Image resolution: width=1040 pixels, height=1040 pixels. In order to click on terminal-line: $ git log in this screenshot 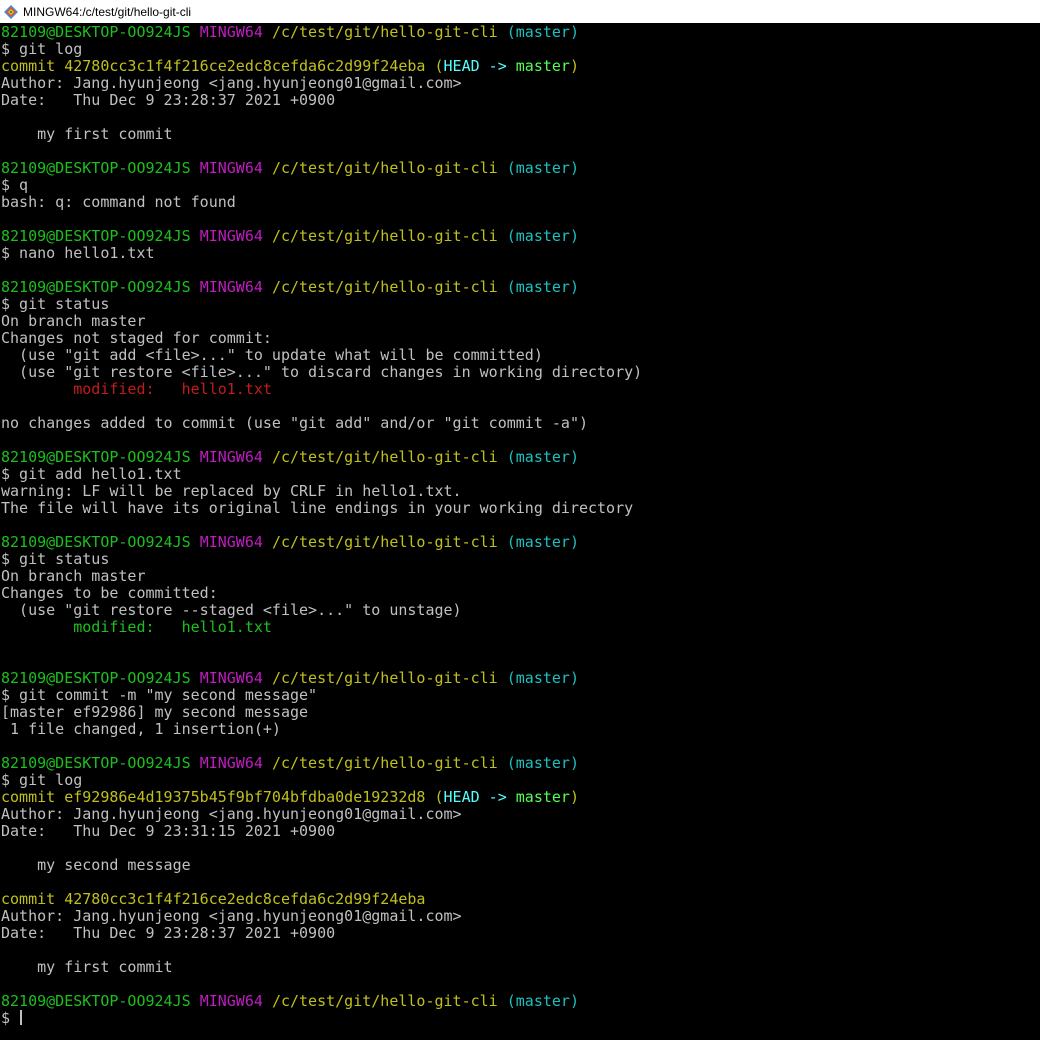, I will do `click(520, 49)`.